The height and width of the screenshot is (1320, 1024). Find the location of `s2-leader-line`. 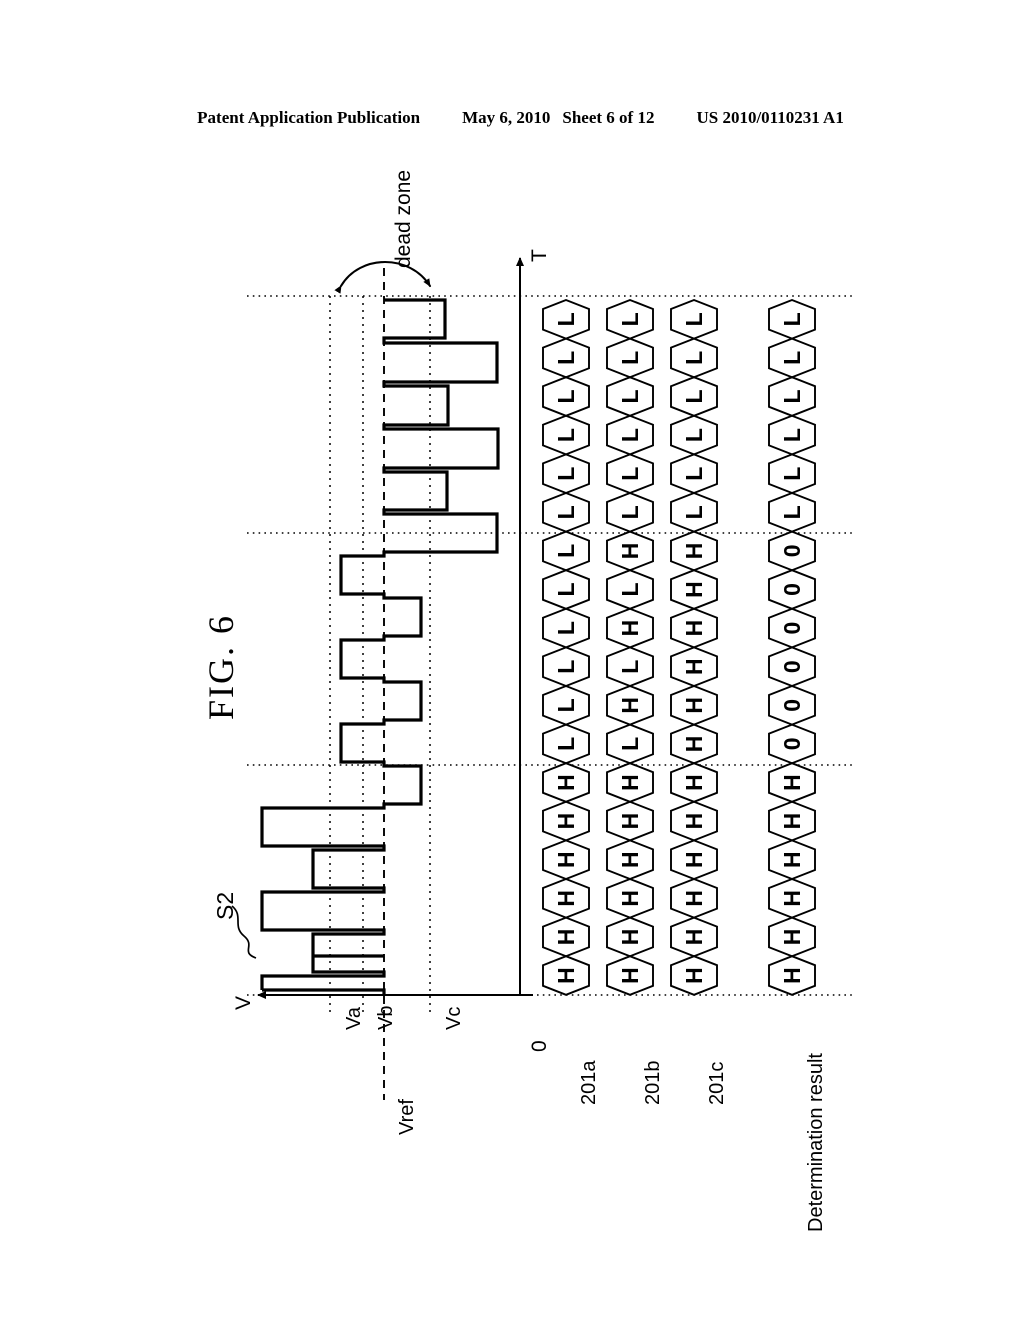

s2-leader-line is located at coordinates (244, 932).